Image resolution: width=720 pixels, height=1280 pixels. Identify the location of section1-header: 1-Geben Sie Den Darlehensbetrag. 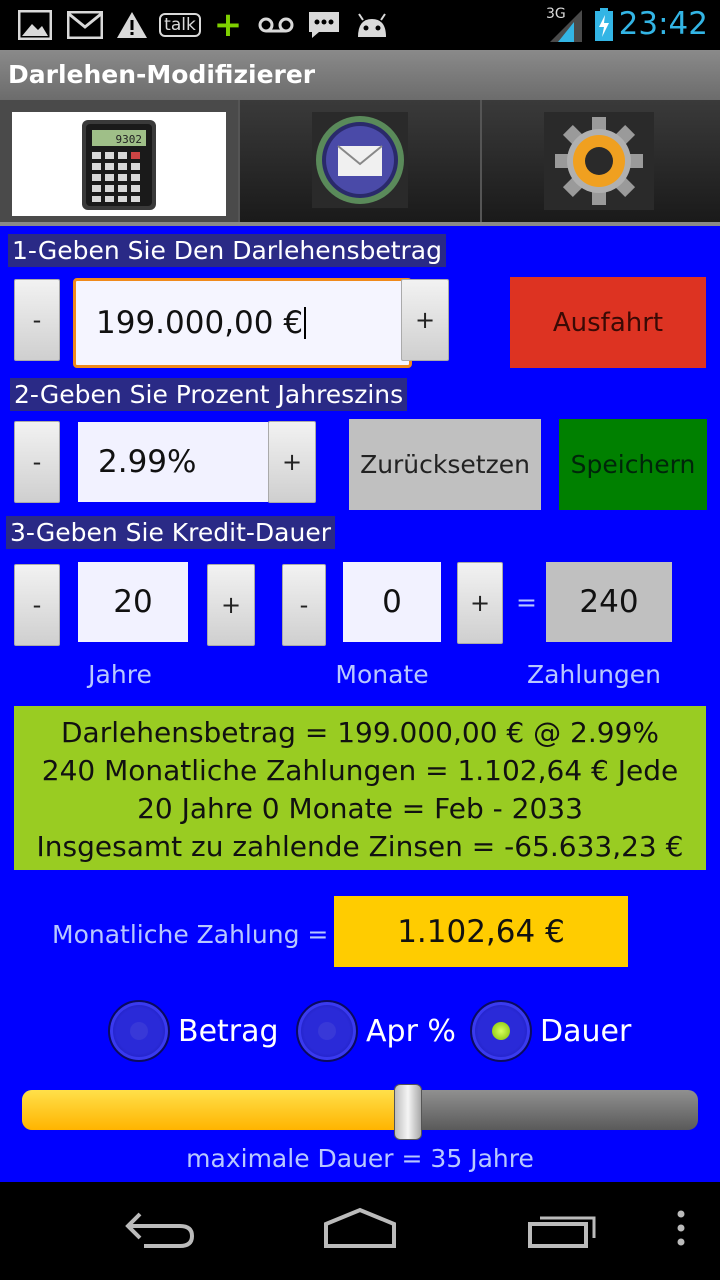
(227, 250).